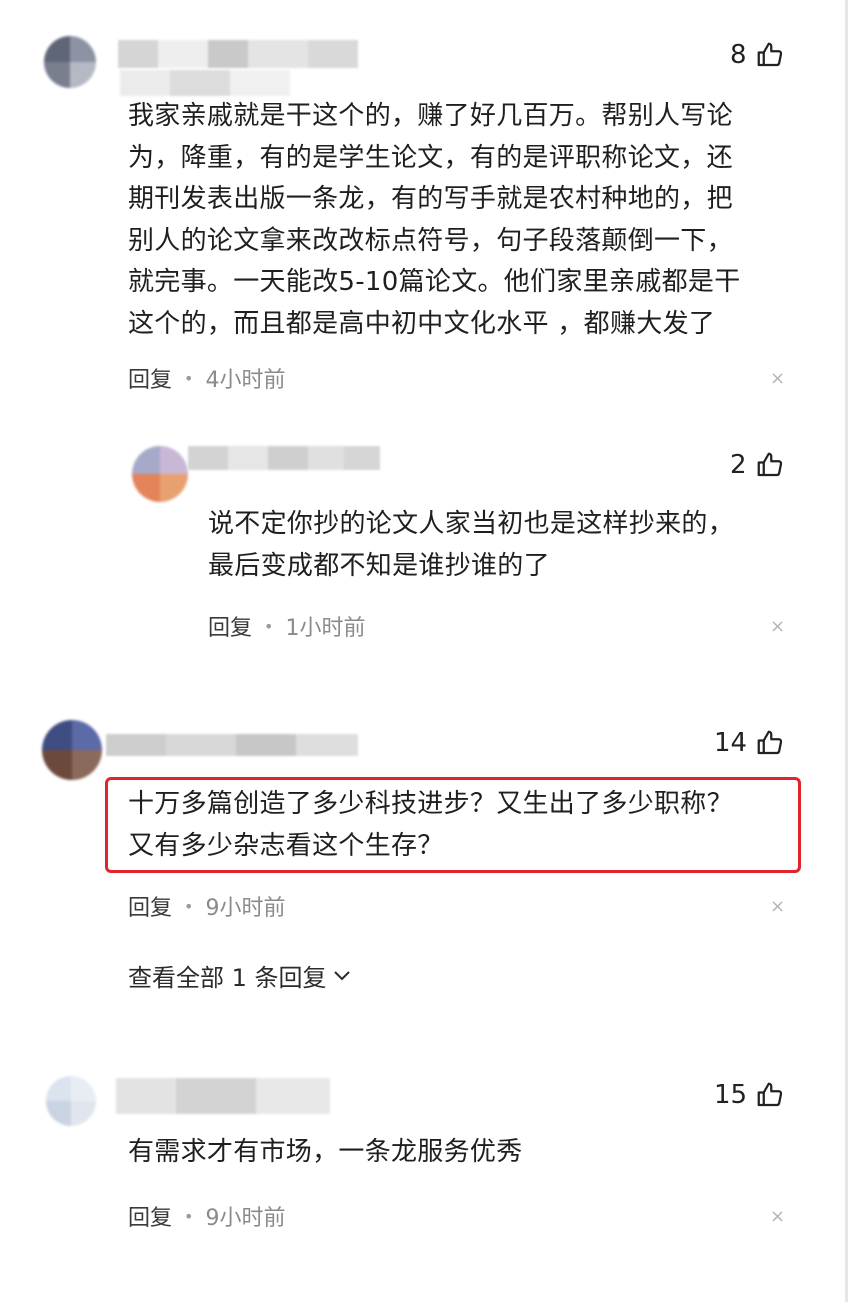 The width and height of the screenshot is (848, 1302). I want to click on comment-line: 为，降重，有的是学生论文，有的是评职称论文，还, so click(430, 157).